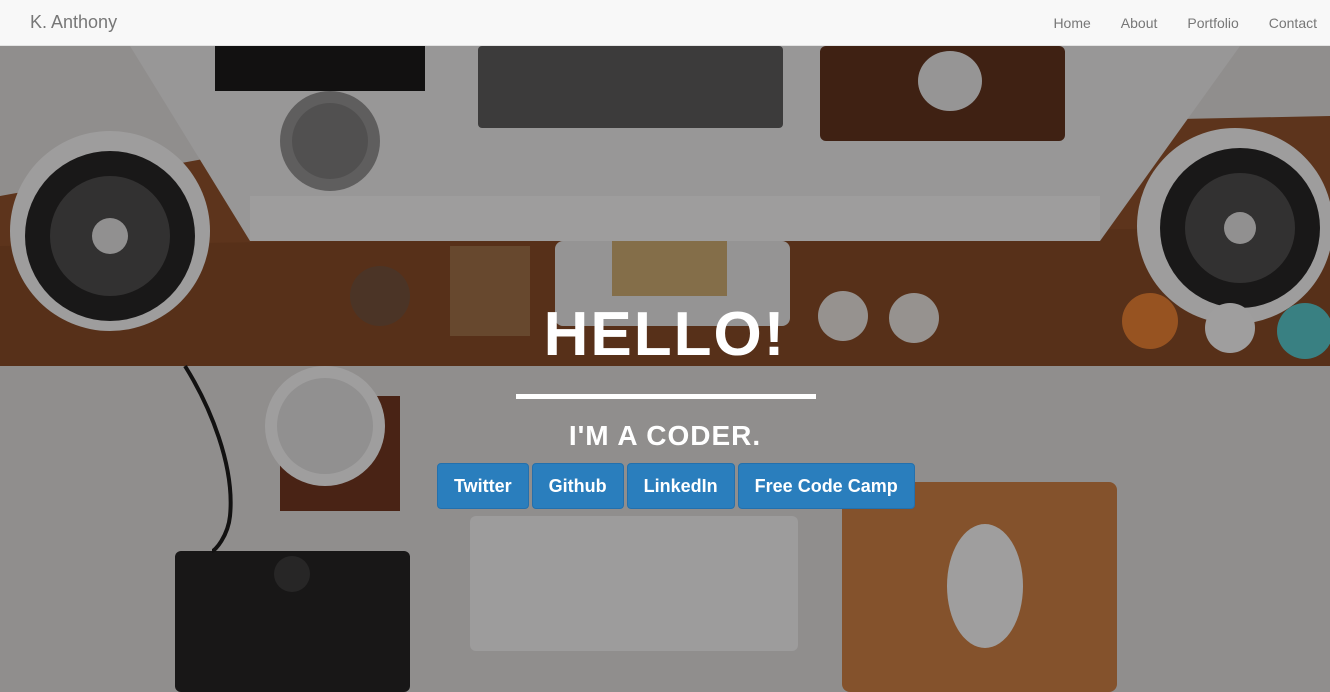 The width and height of the screenshot is (1330, 692). Describe the element at coordinates (1139, 23) in the screenshot. I see `nav-link-about: About` at that location.